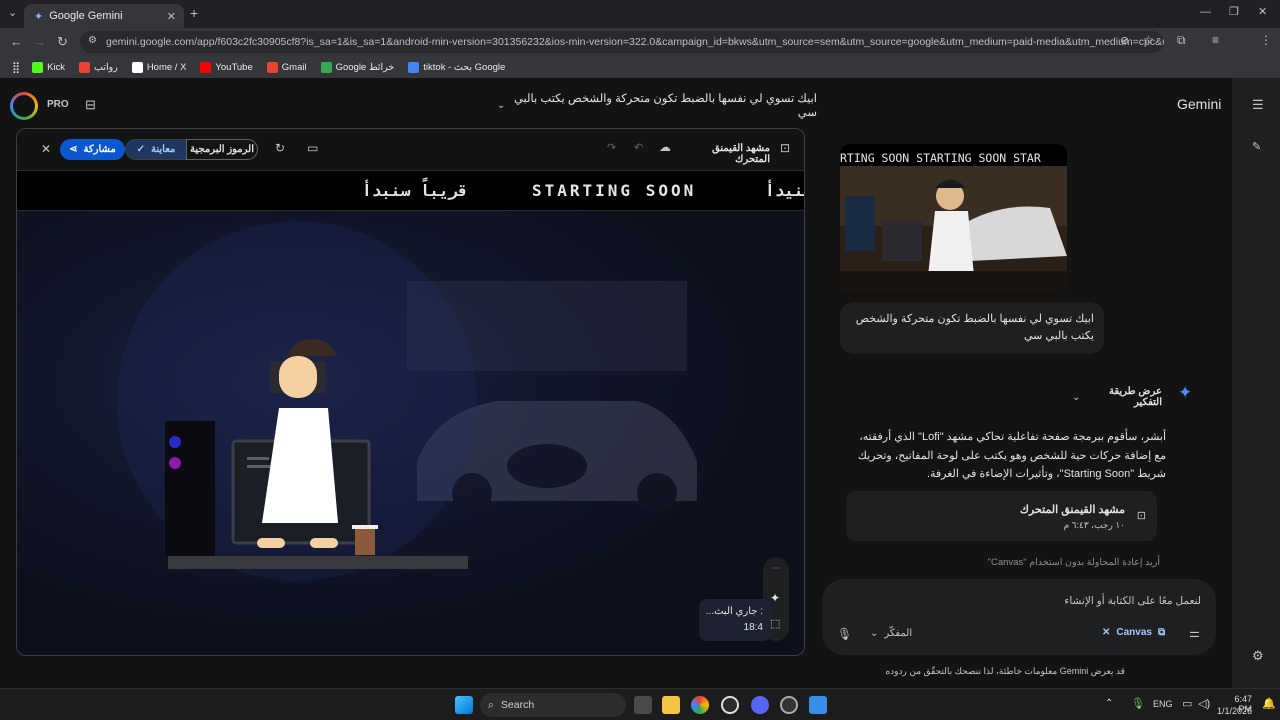  Describe the element at coordinates (1117, 397) in the screenshot. I see `show-thinking-toggle: ⌄ عرض طريقة التفكير` at that location.